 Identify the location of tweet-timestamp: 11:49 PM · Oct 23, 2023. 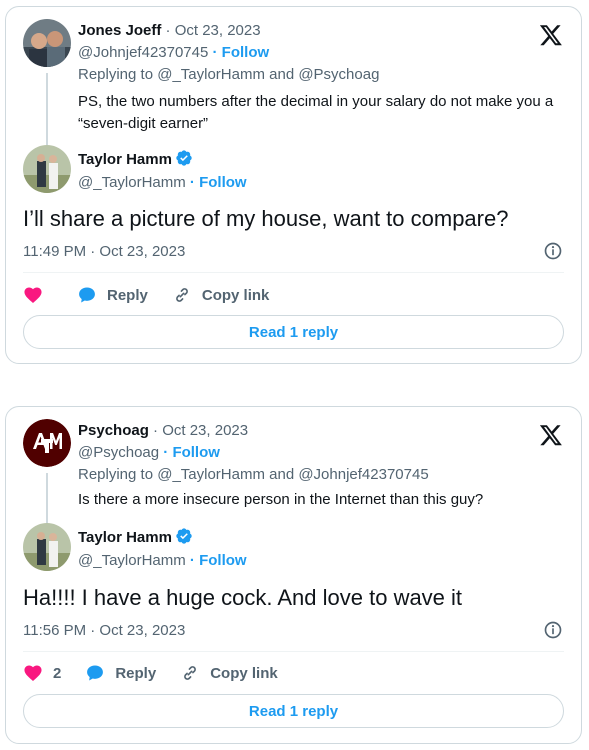
(104, 252).